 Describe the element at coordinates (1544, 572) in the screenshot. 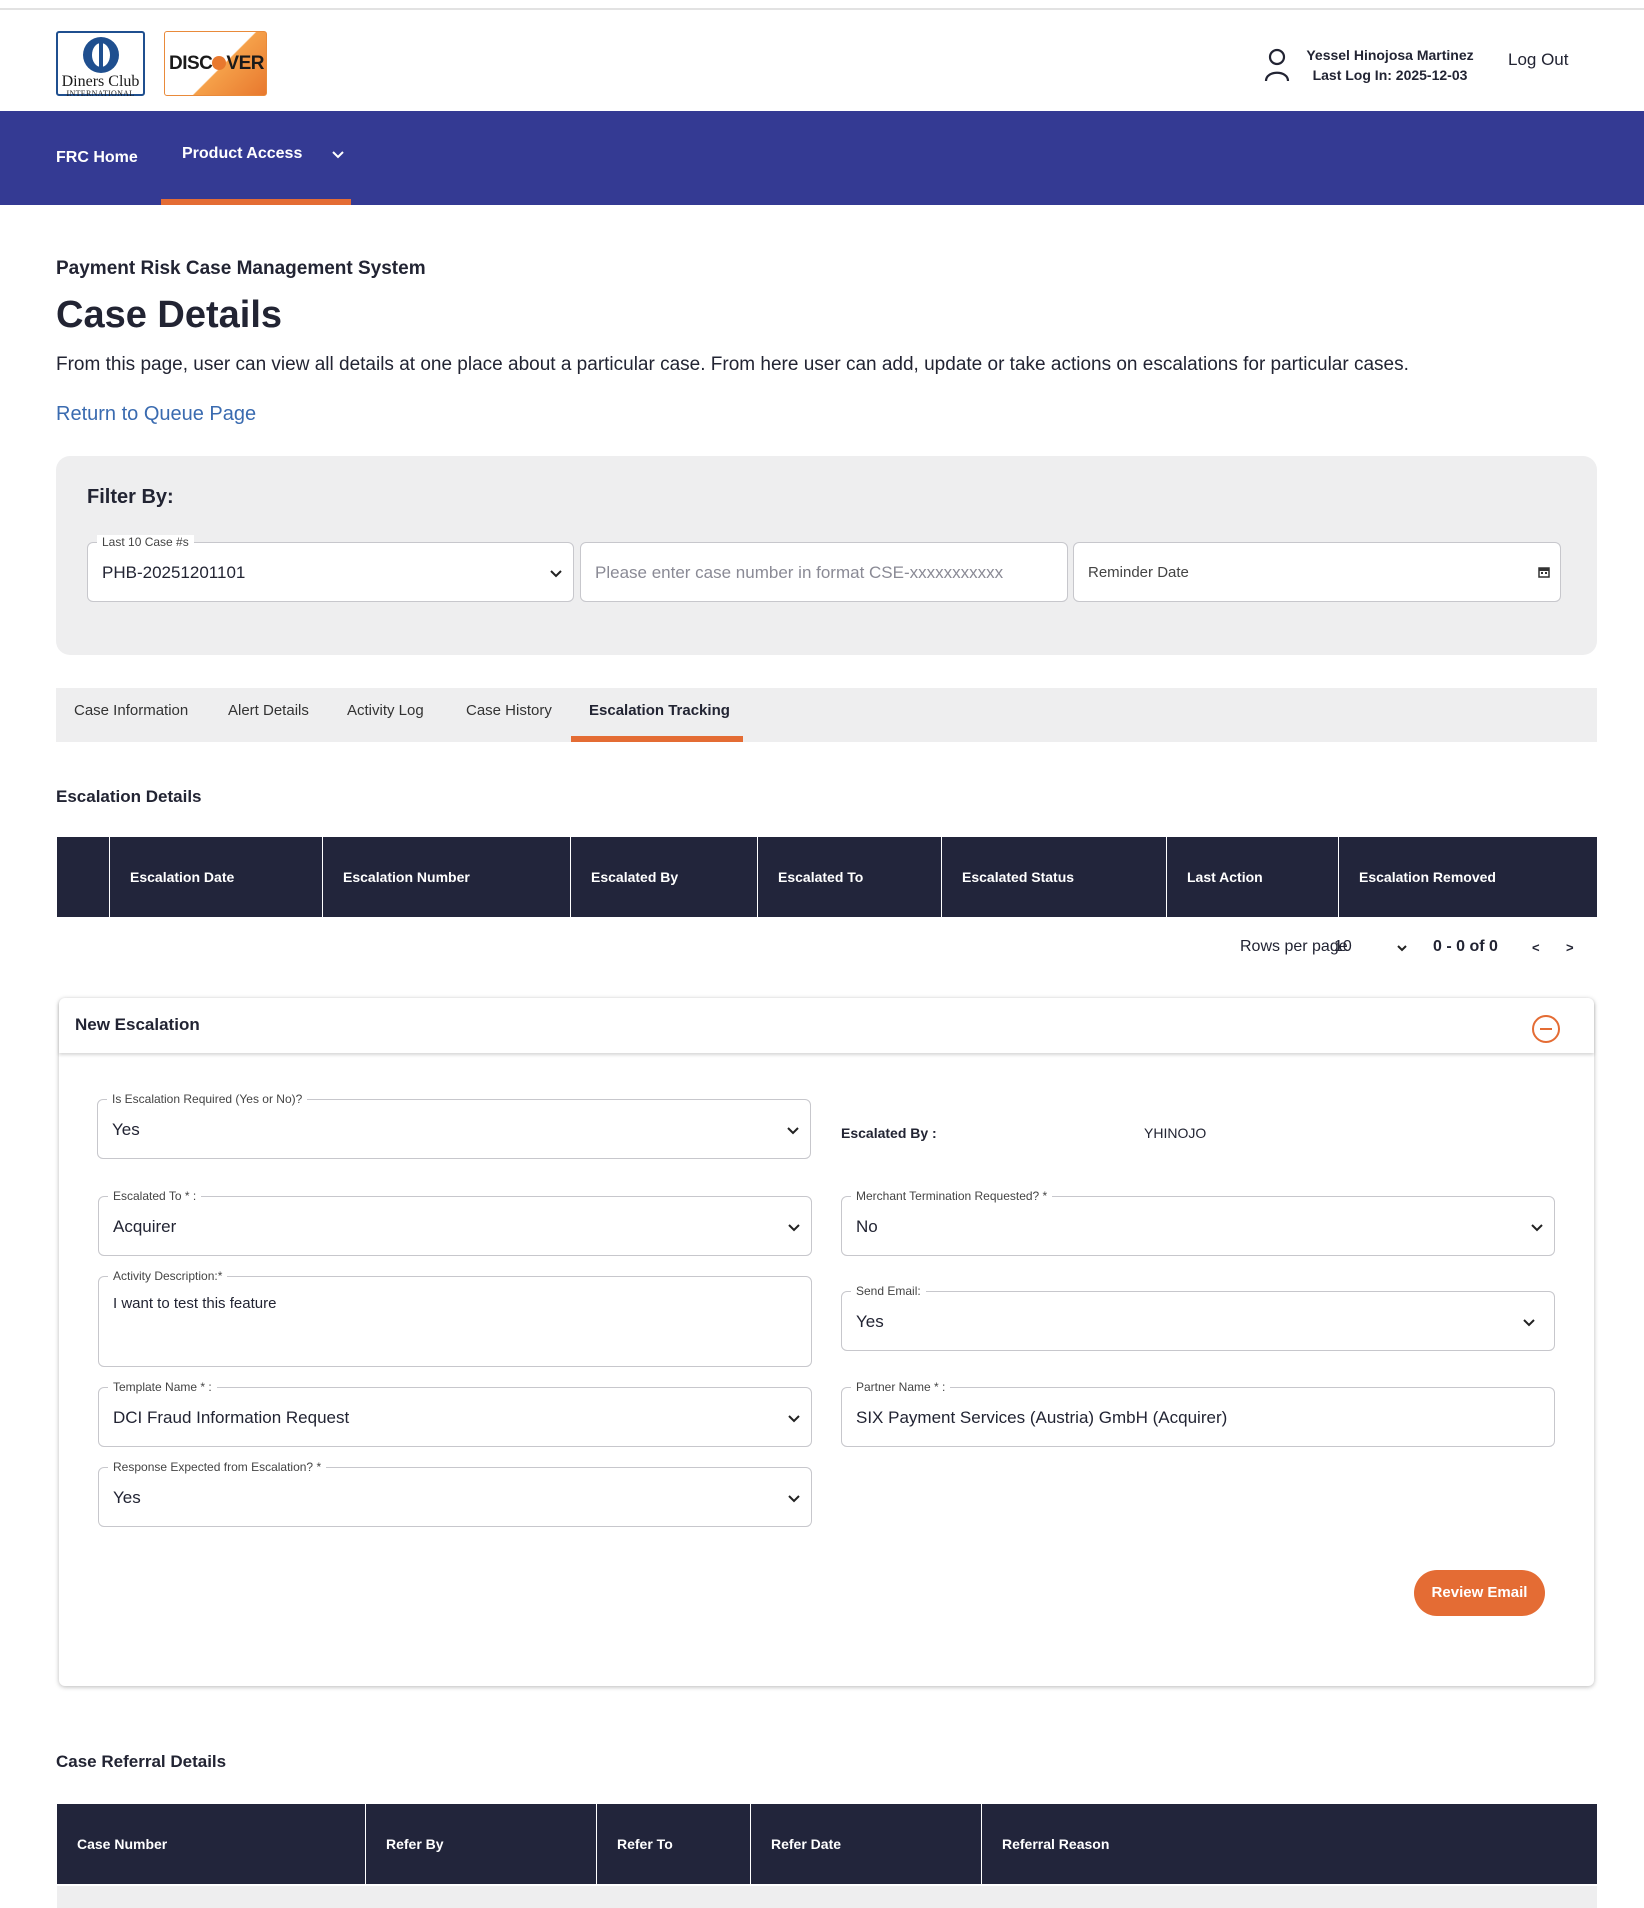

I see `calendar-icon` at that location.